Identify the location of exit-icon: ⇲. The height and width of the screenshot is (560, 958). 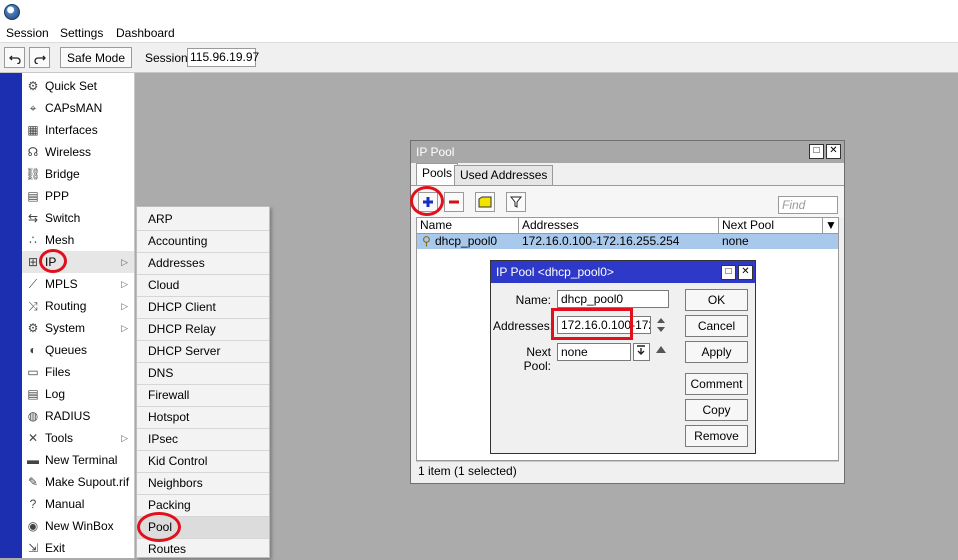
(33, 548).